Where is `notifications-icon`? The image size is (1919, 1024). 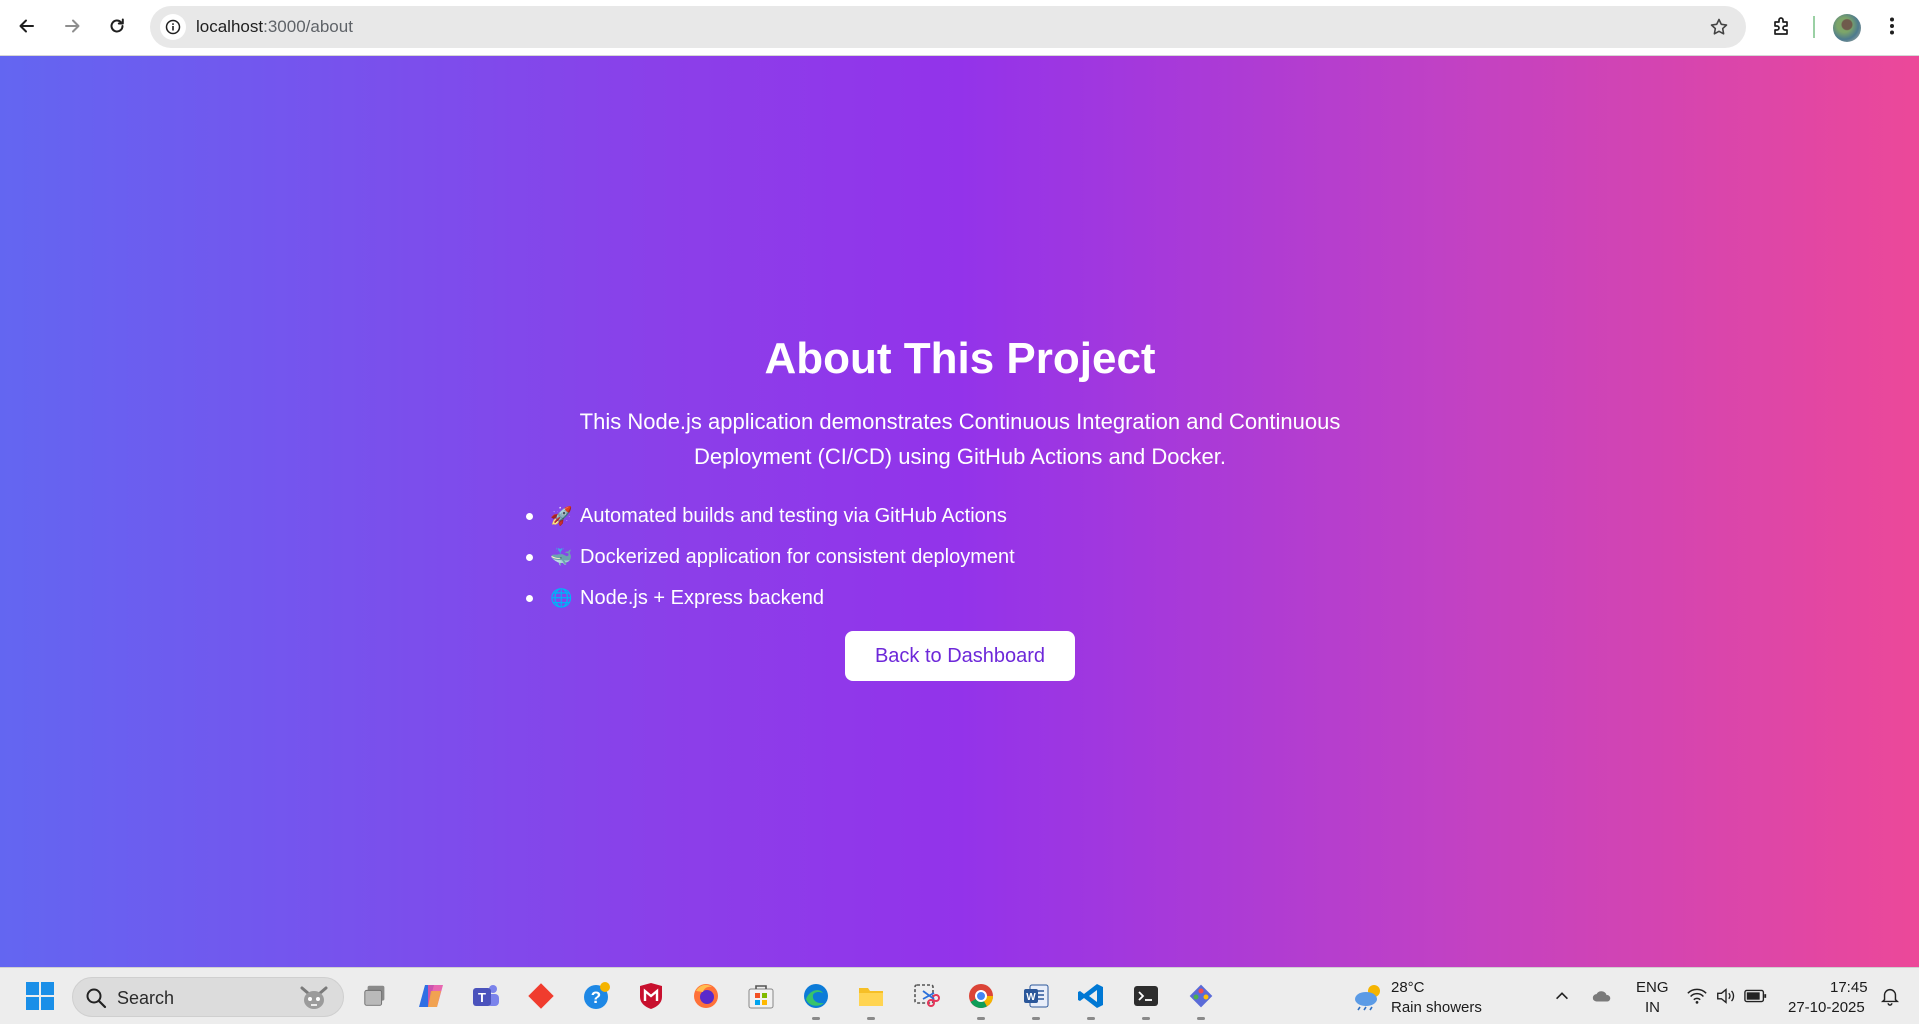
notifications-icon is located at coordinates (1890, 996).